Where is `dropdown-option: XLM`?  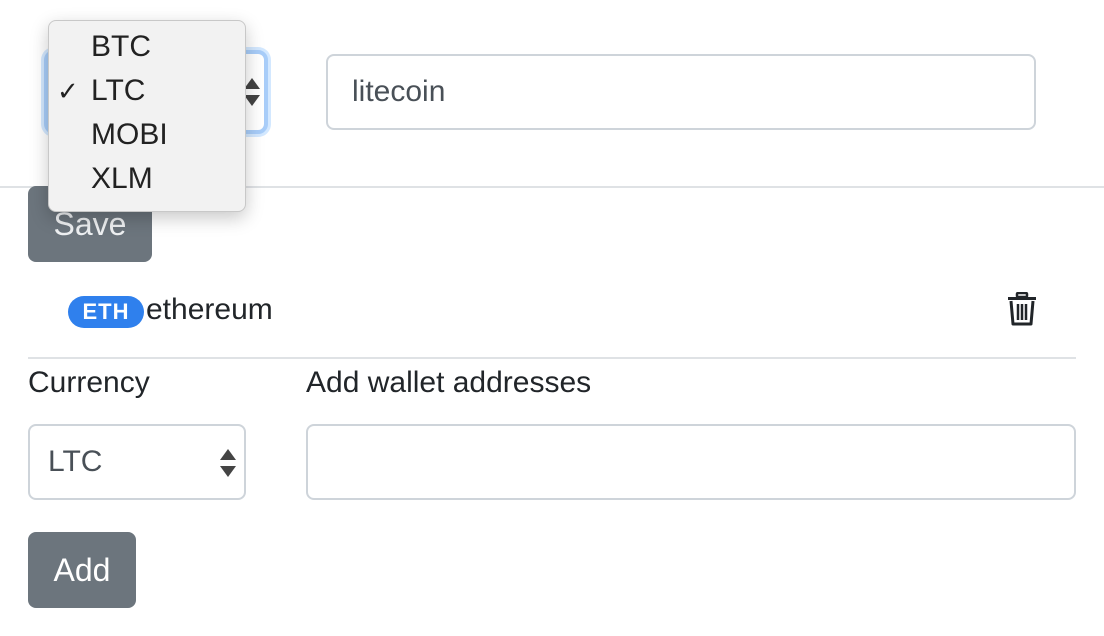
dropdown-option: XLM is located at coordinates (147, 179).